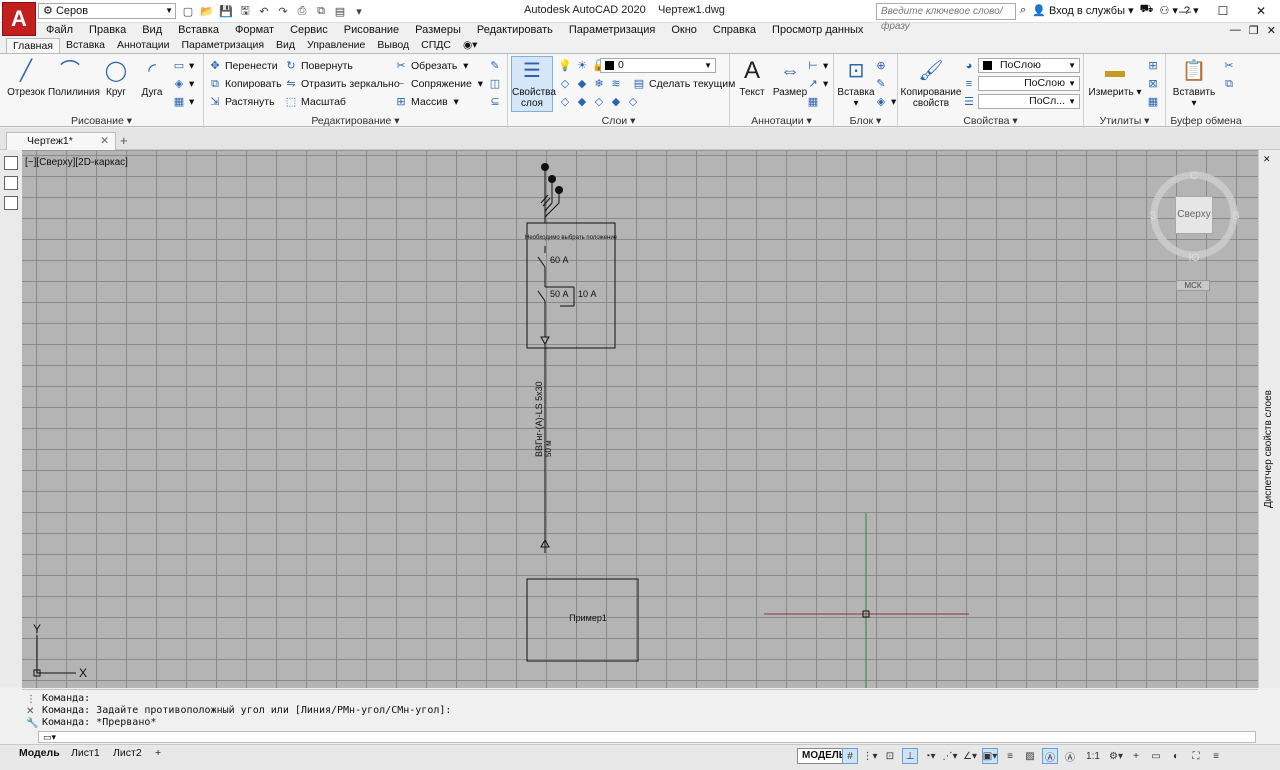 The height and width of the screenshot is (770, 1280). What do you see at coordinates (1136, 756) in the screenshot?
I see `plus-icon: +` at bounding box center [1136, 756].